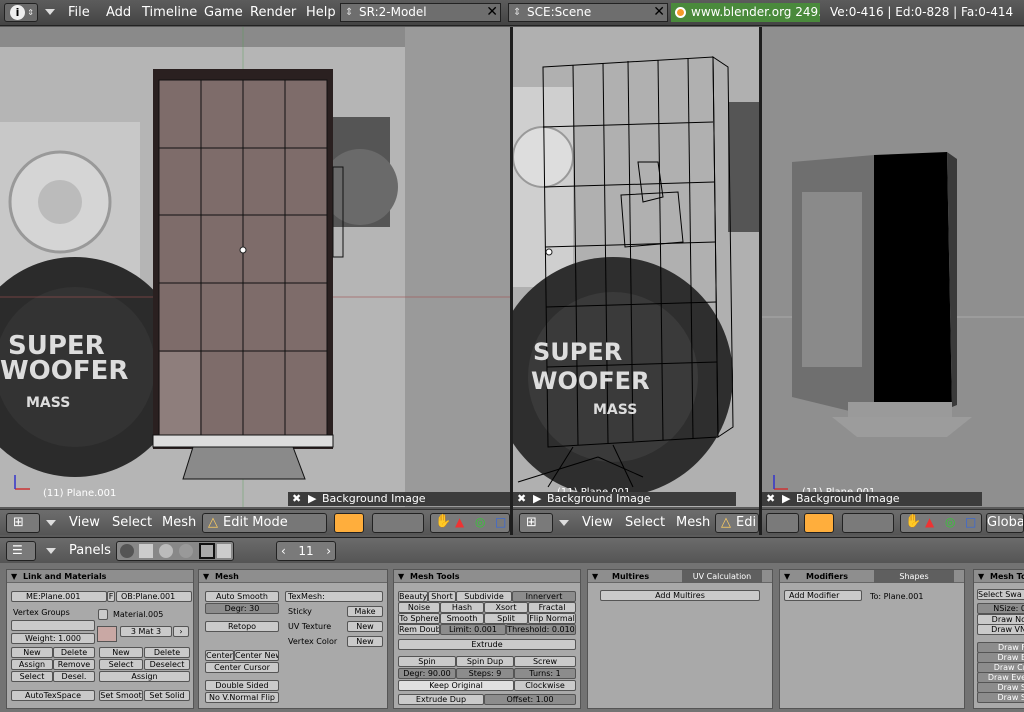  What do you see at coordinates (121, 664) in the screenshot?
I see `material-select-button: Select` at bounding box center [121, 664].